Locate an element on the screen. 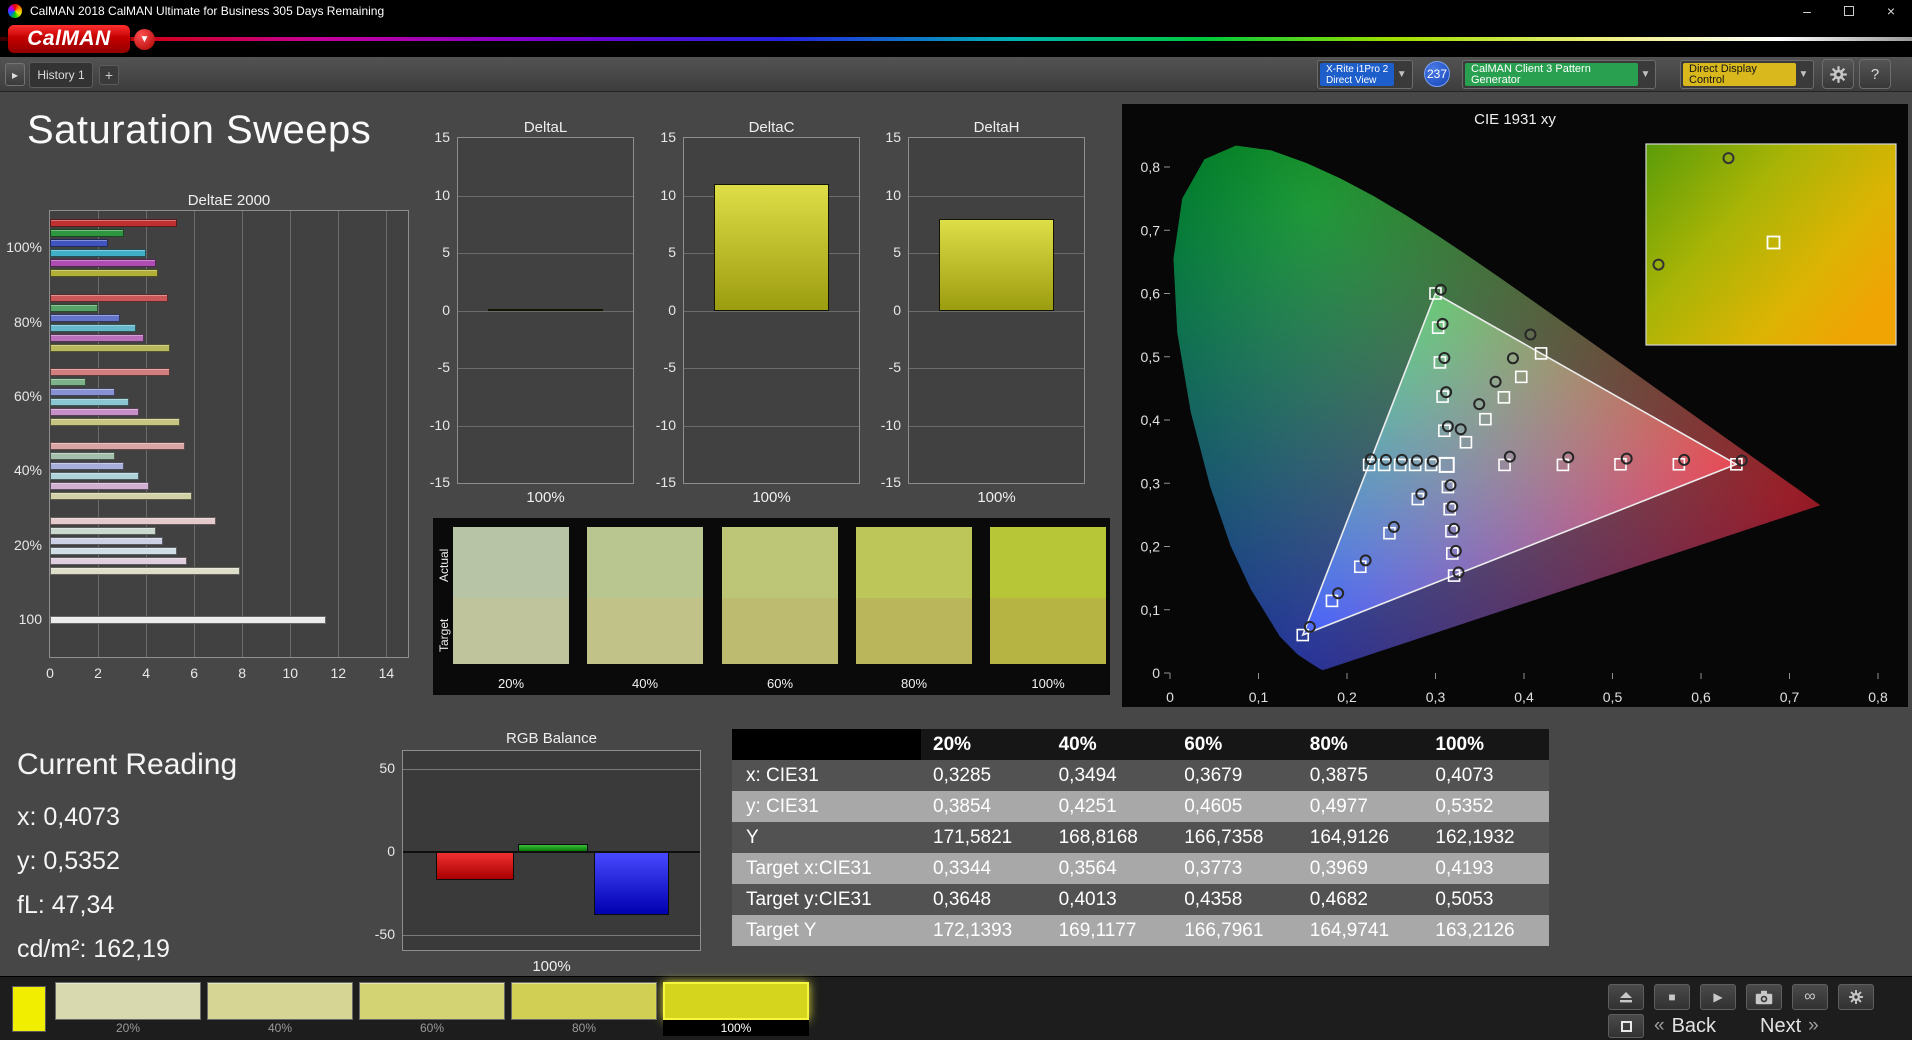 The width and height of the screenshot is (1912, 1040). swatch-label: 40% is located at coordinates (645, 683).